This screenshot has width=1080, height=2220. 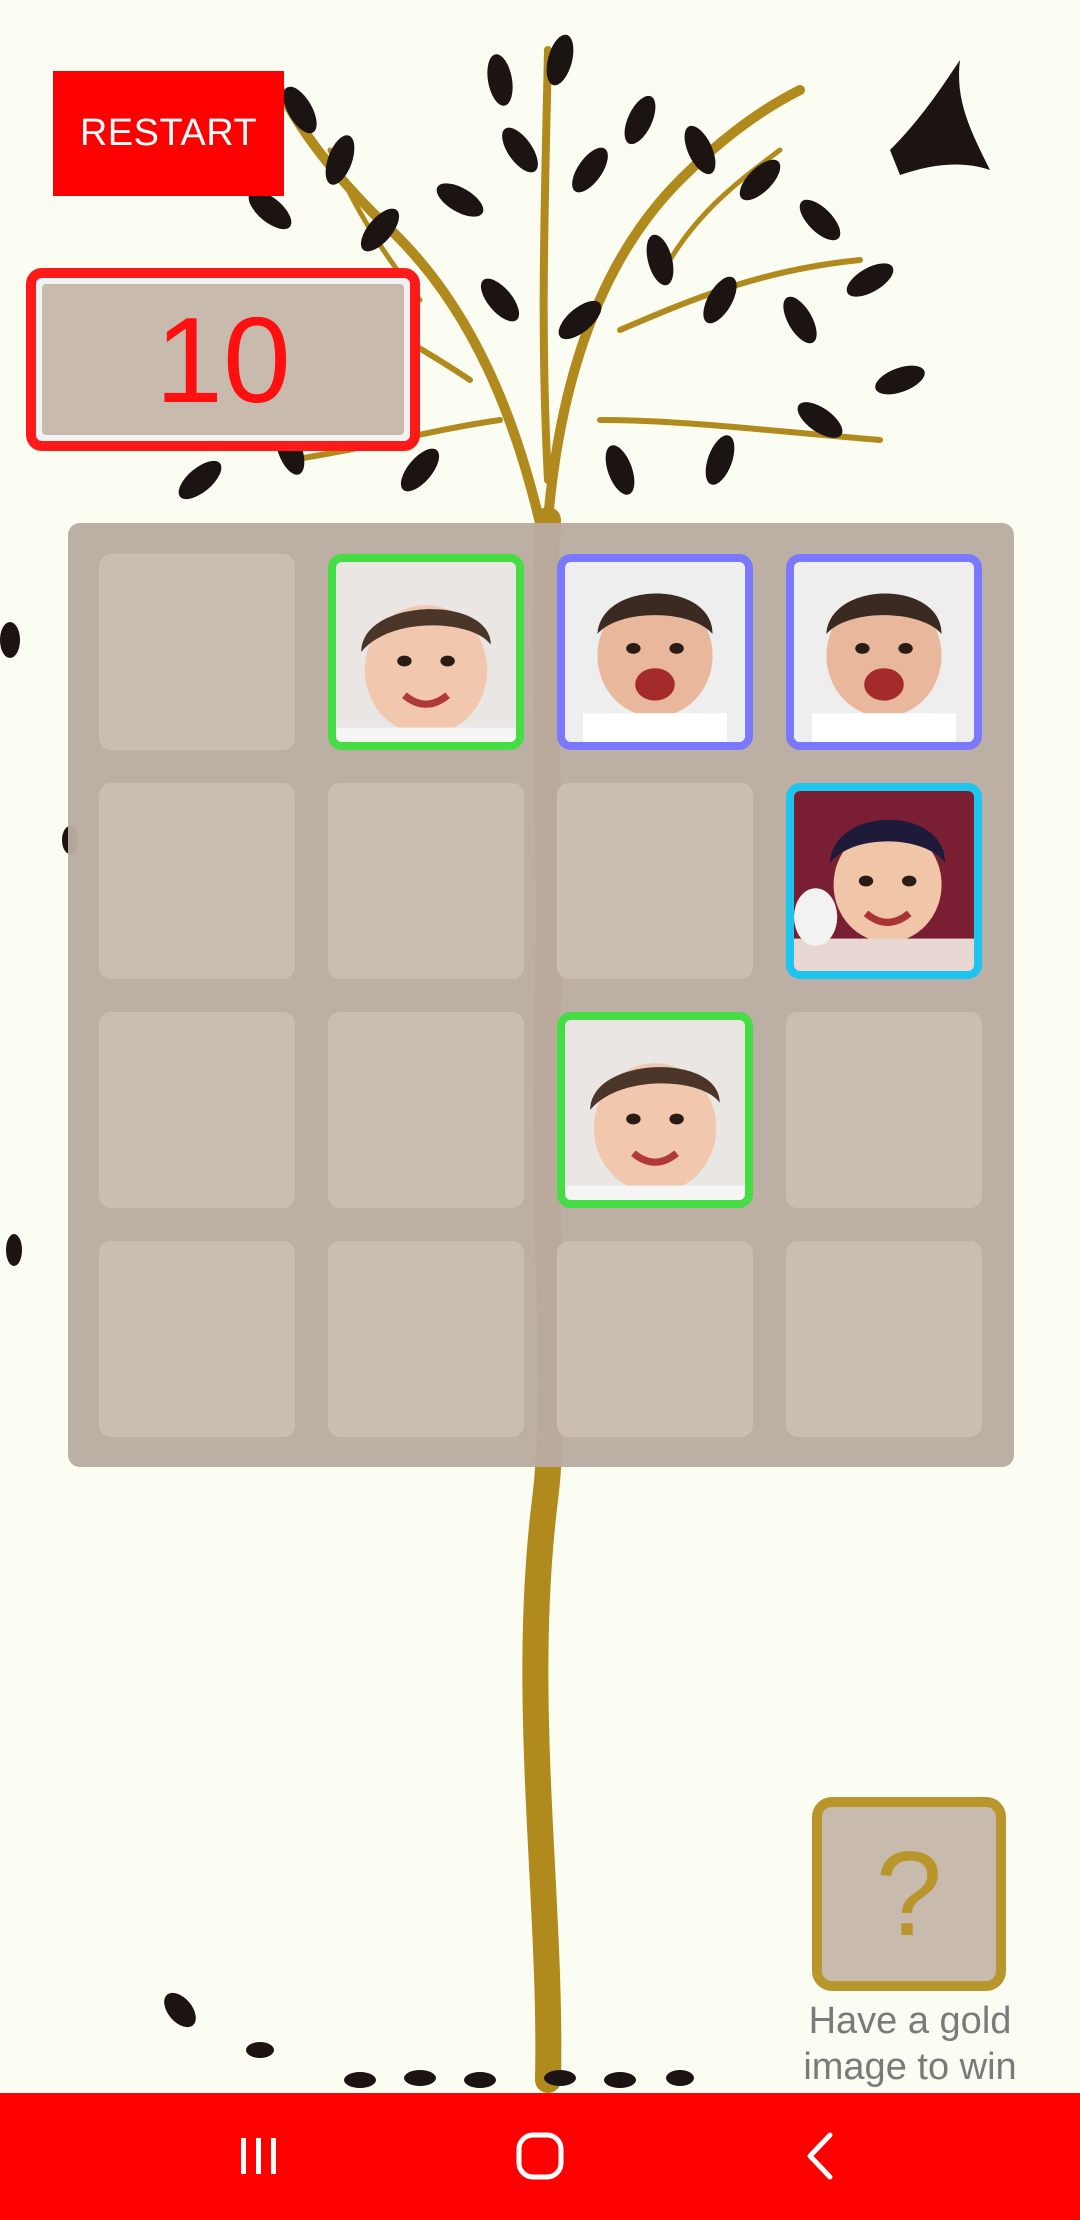 What do you see at coordinates (258, 2156) in the screenshot?
I see `recent-apps-icon` at bounding box center [258, 2156].